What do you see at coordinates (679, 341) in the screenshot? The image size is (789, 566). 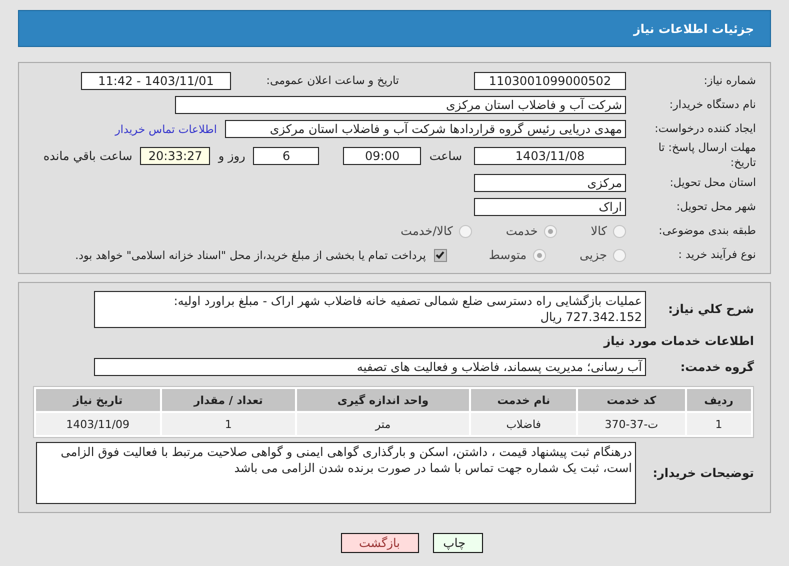 I see `section-heading: اطلاعات خدمات مورد نیاز` at bounding box center [679, 341].